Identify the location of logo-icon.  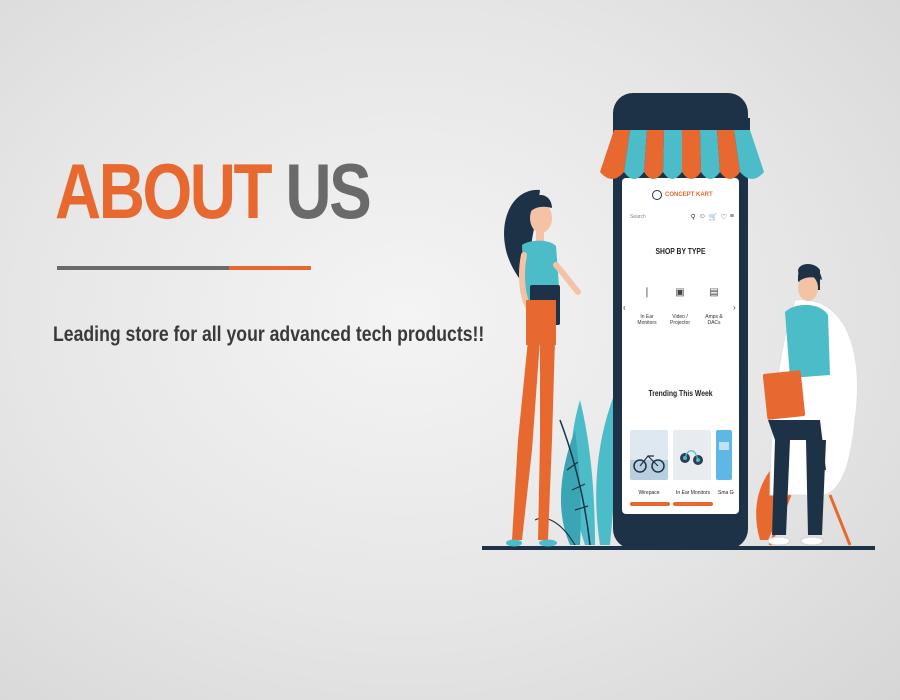
(657, 195).